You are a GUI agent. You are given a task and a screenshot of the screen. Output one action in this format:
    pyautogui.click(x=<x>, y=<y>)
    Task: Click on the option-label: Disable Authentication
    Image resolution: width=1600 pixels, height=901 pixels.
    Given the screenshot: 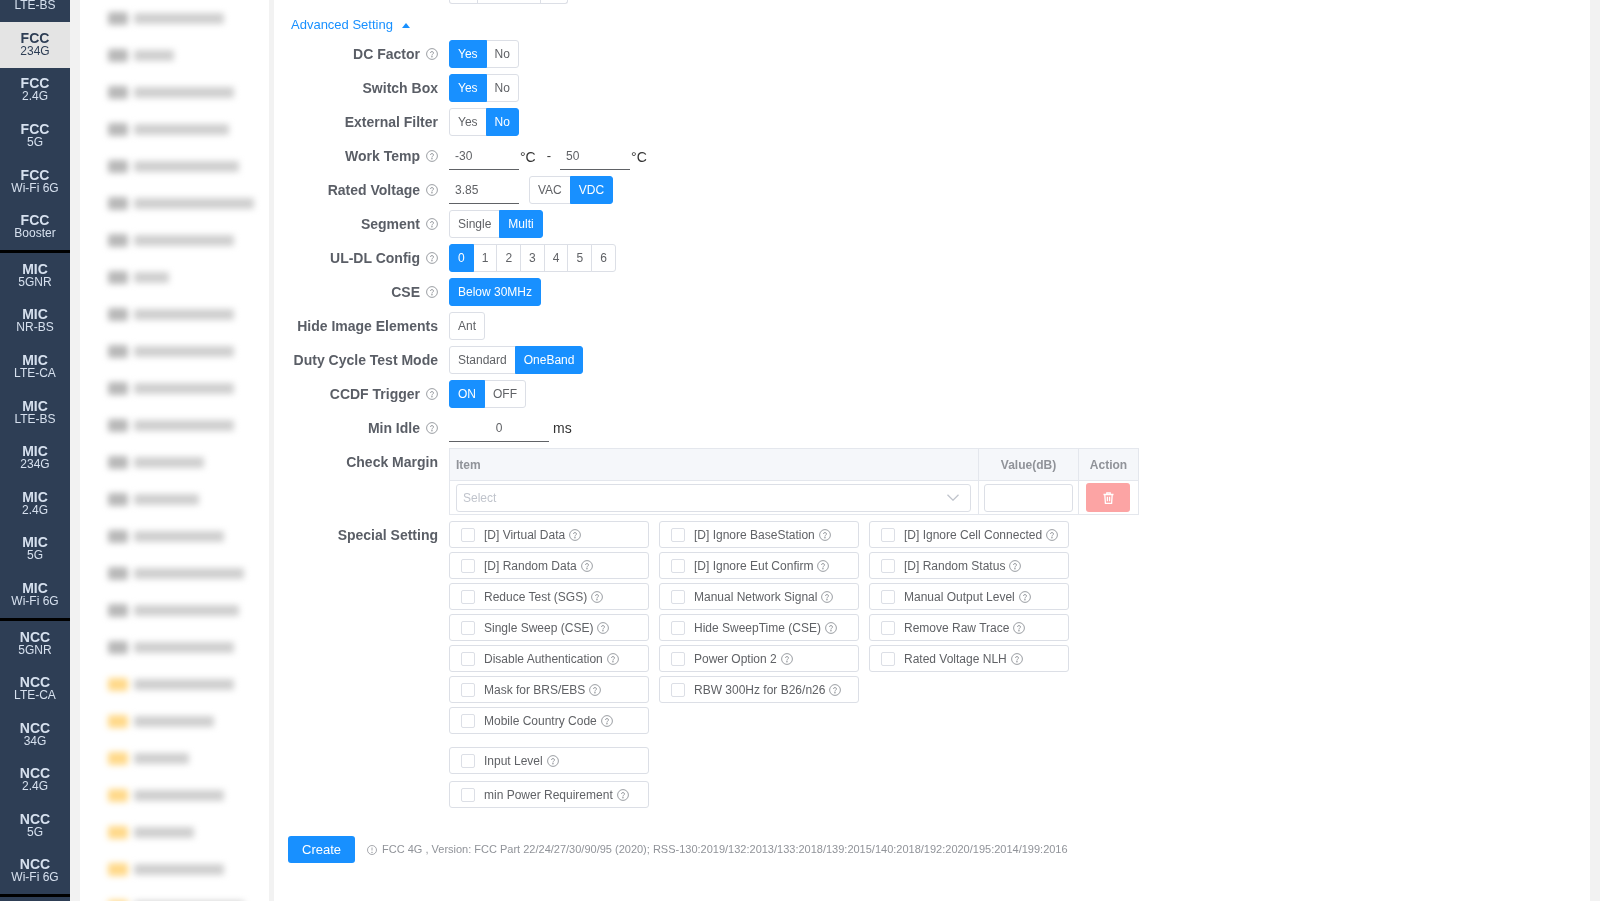 What is the action you would take?
    pyautogui.click(x=543, y=659)
    